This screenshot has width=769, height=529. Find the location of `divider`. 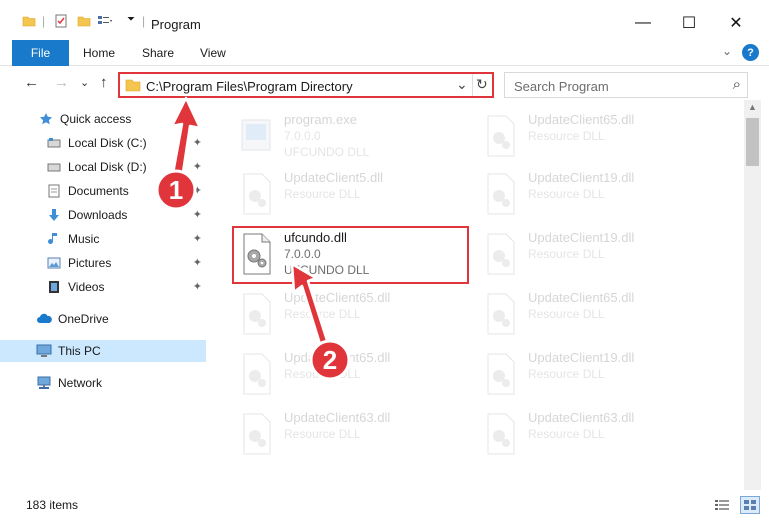

divider is located at coordinates (472, 85).